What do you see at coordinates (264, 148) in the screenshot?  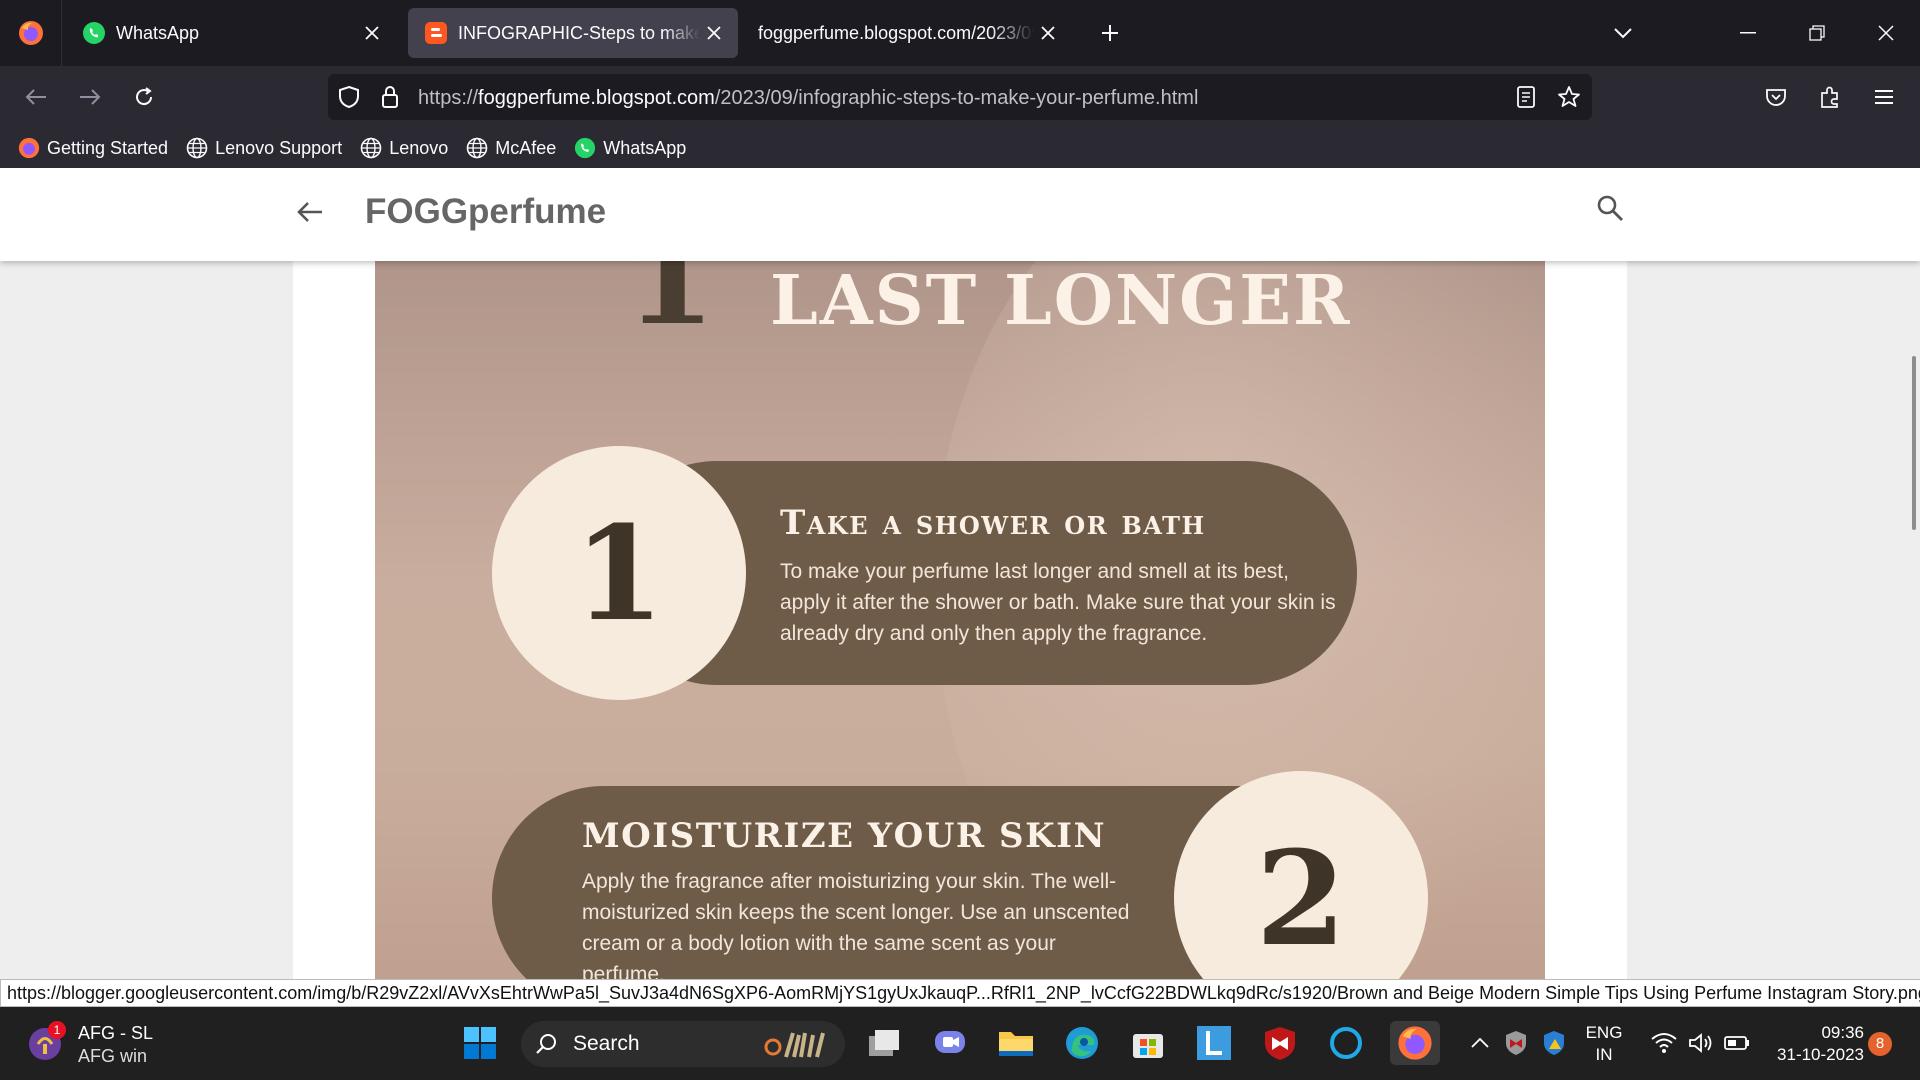 I see `bookmark-lenovo-support: Lenovo Support` at bounding box center [264, 148].